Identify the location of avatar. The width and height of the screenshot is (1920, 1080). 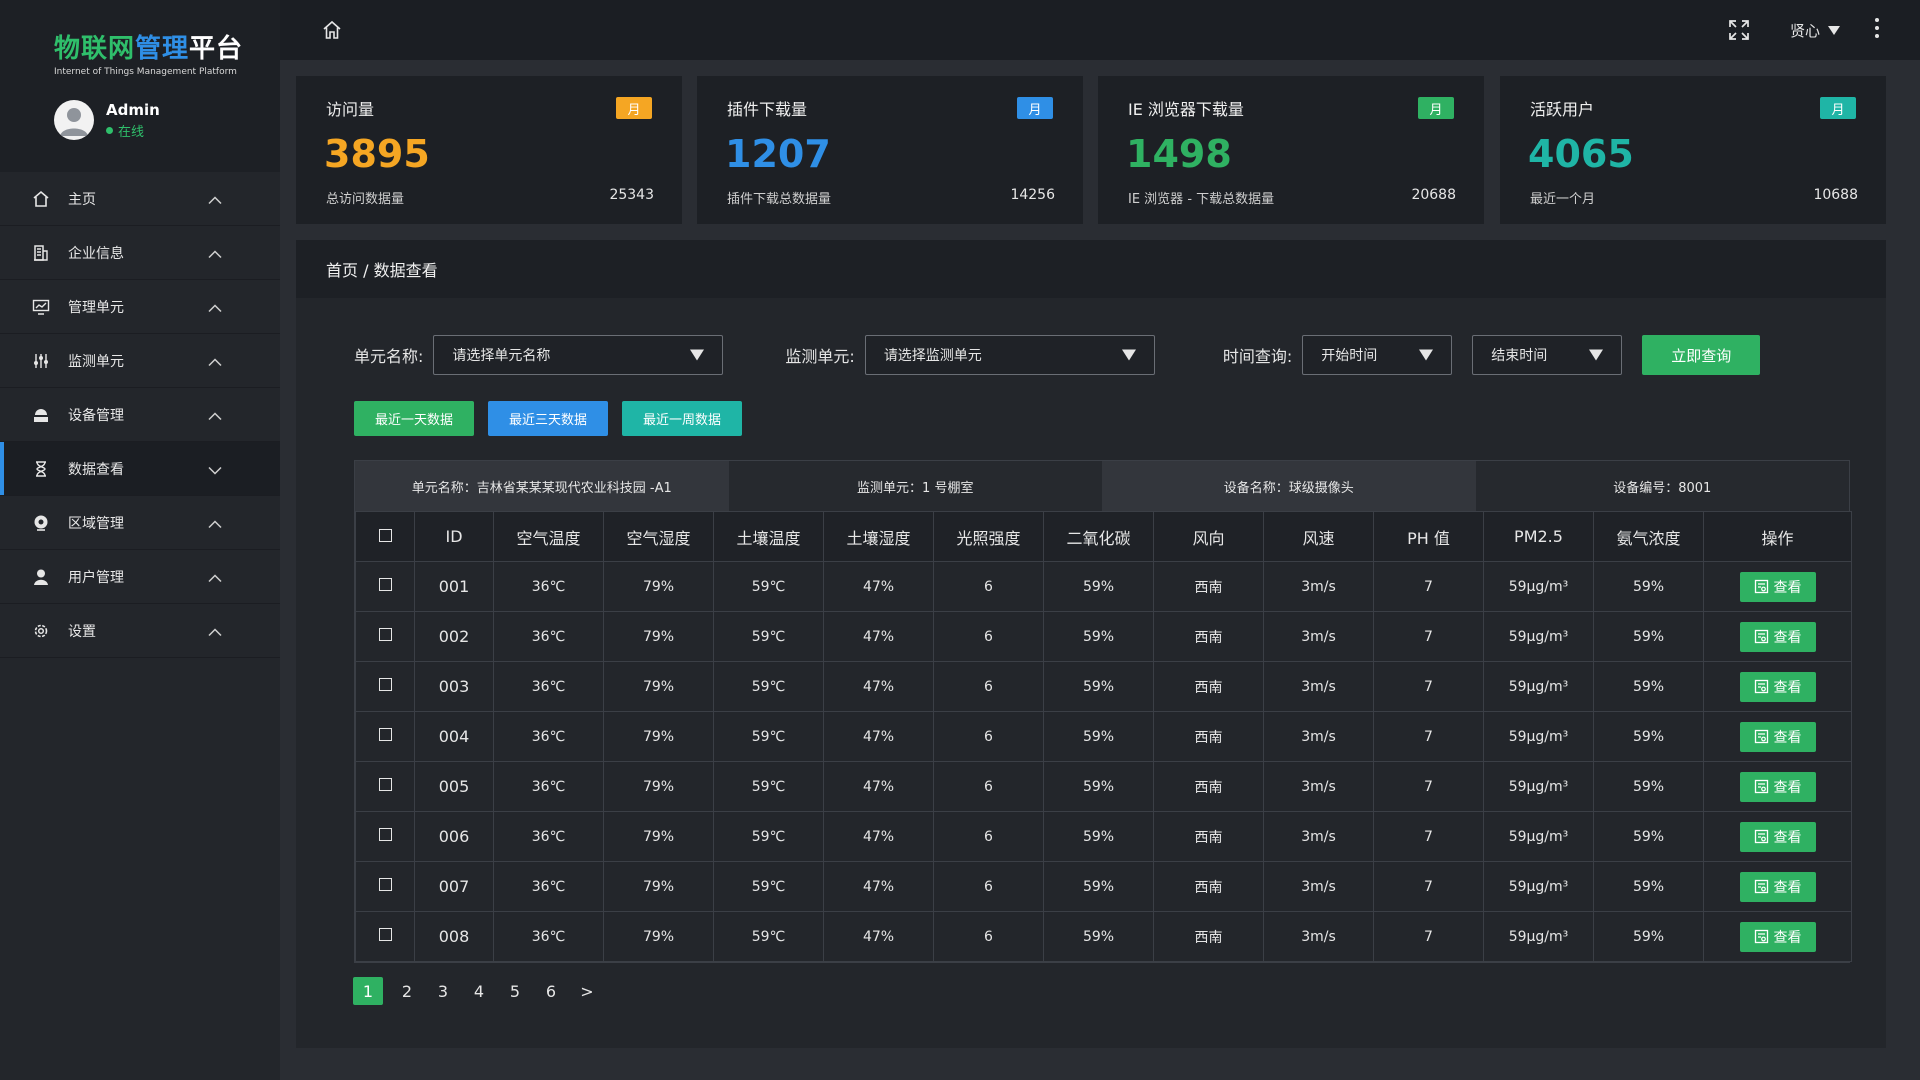
(74, 120).